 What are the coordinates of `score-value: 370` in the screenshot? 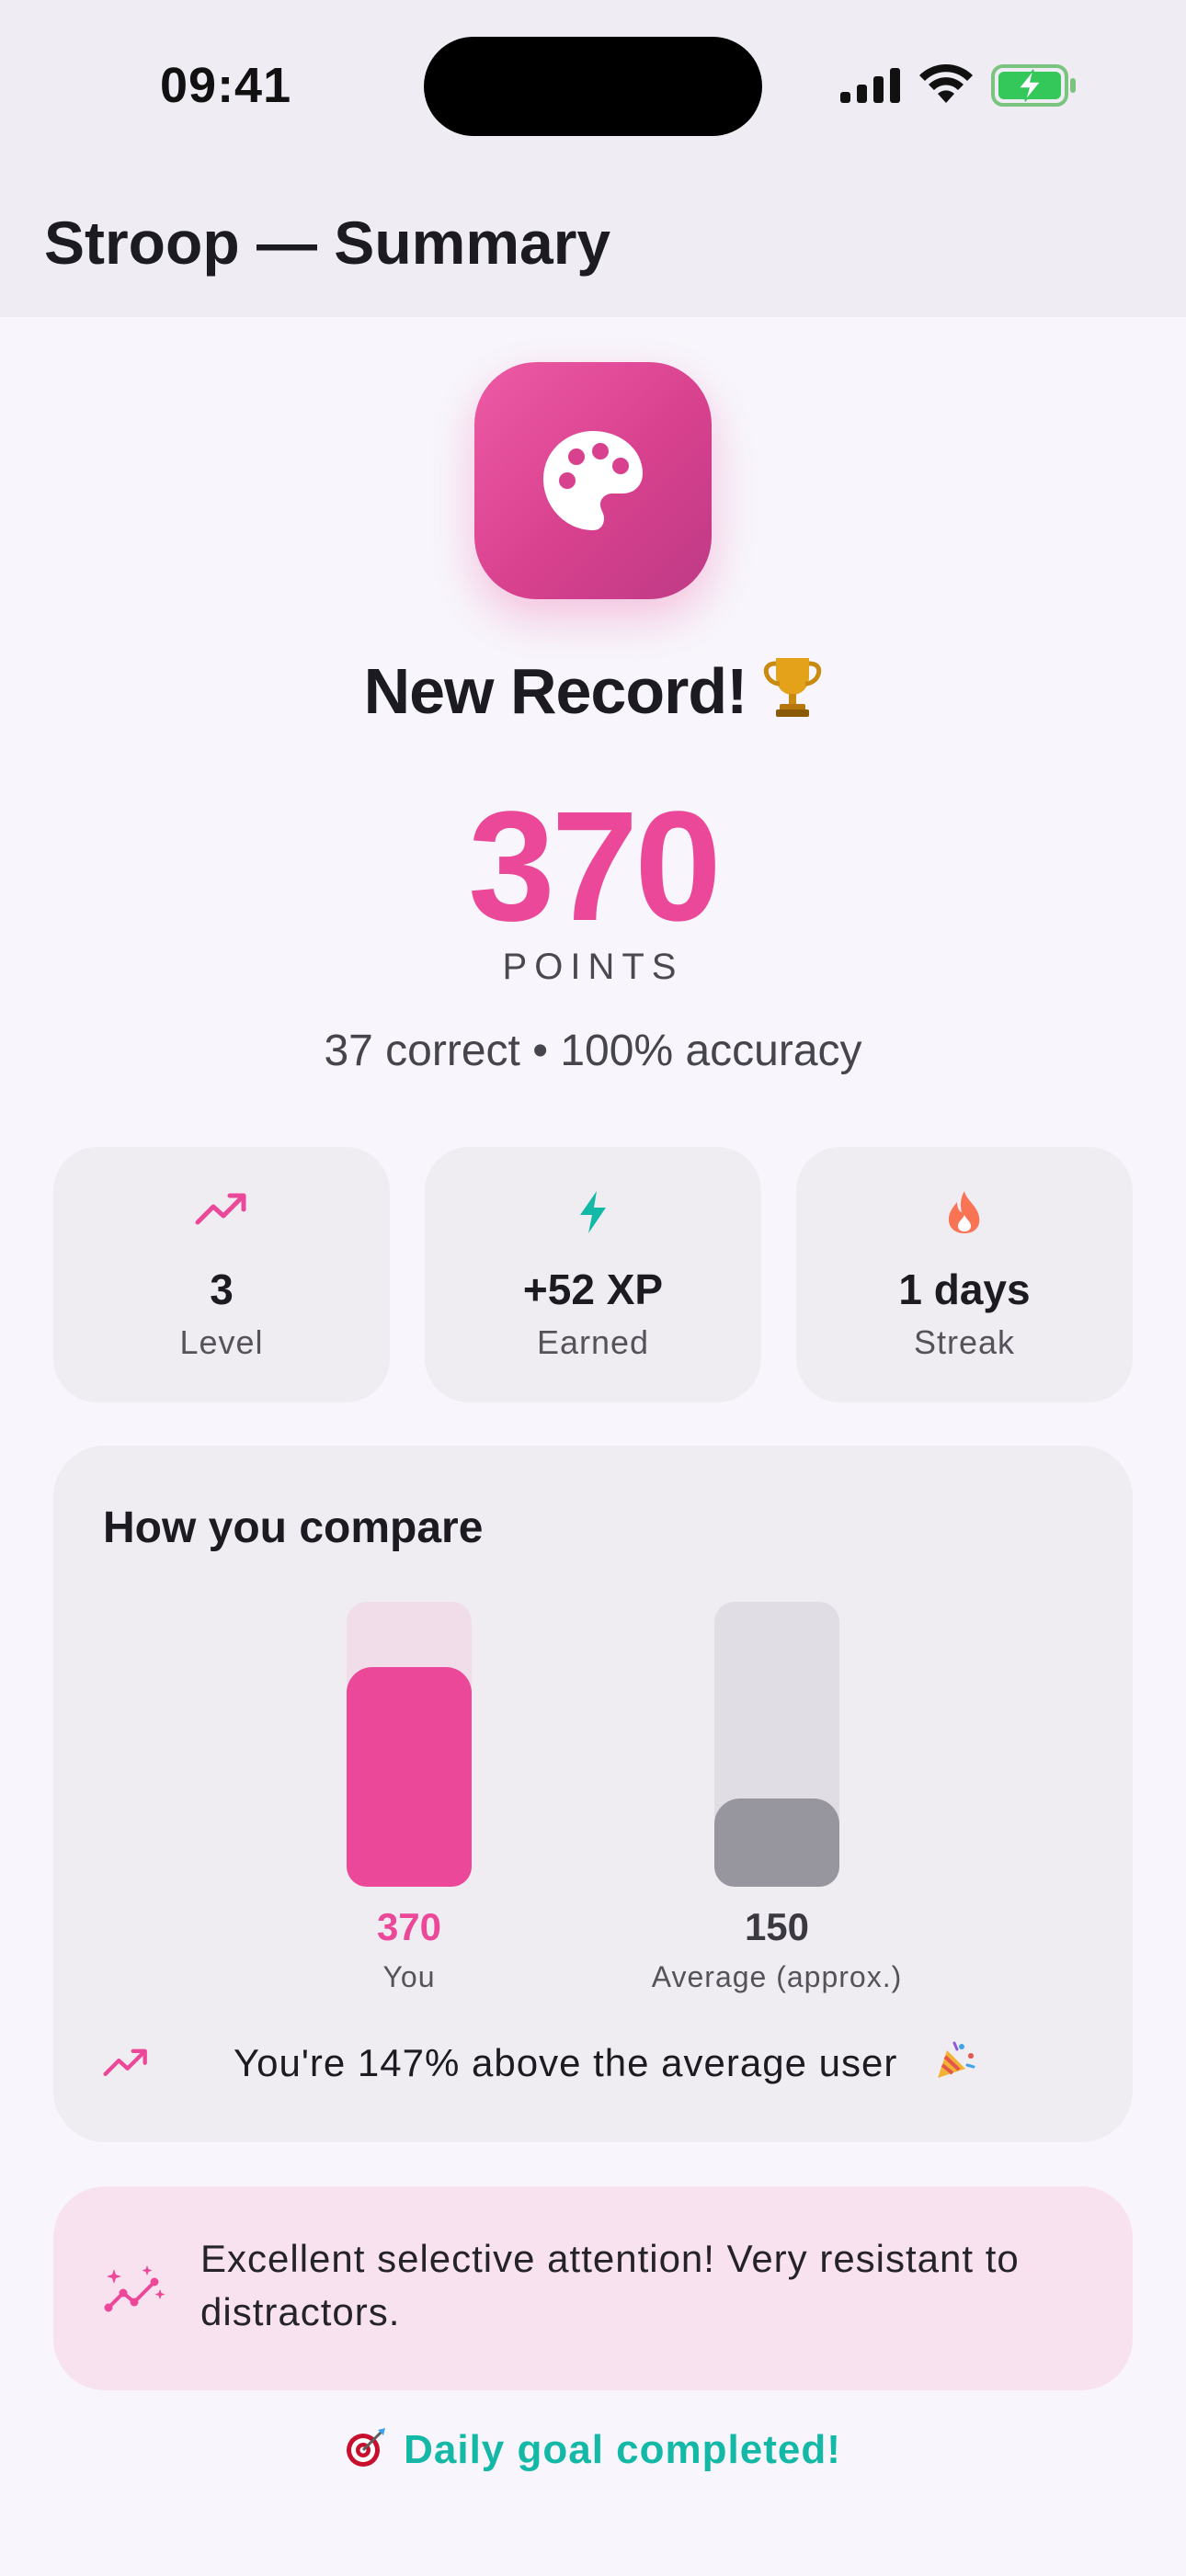 It's located at (595, 866).